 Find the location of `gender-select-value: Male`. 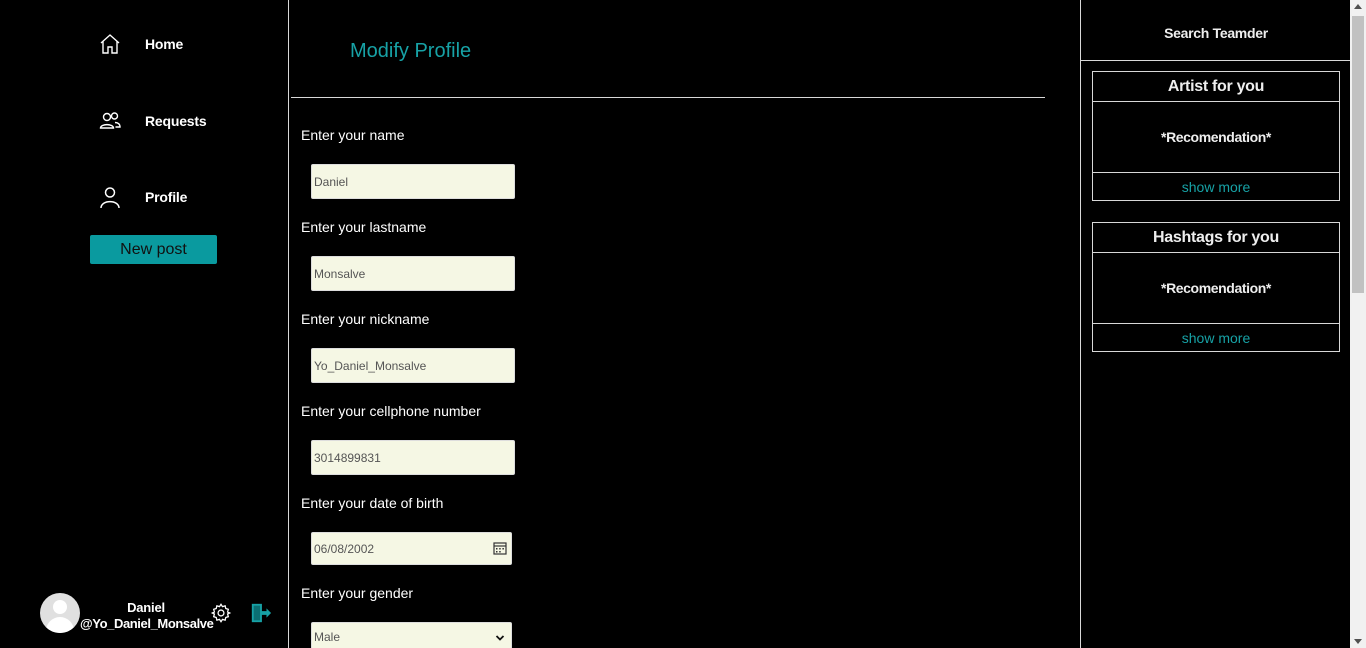

gender-select-value: Male is located at coordinates (327, 637).